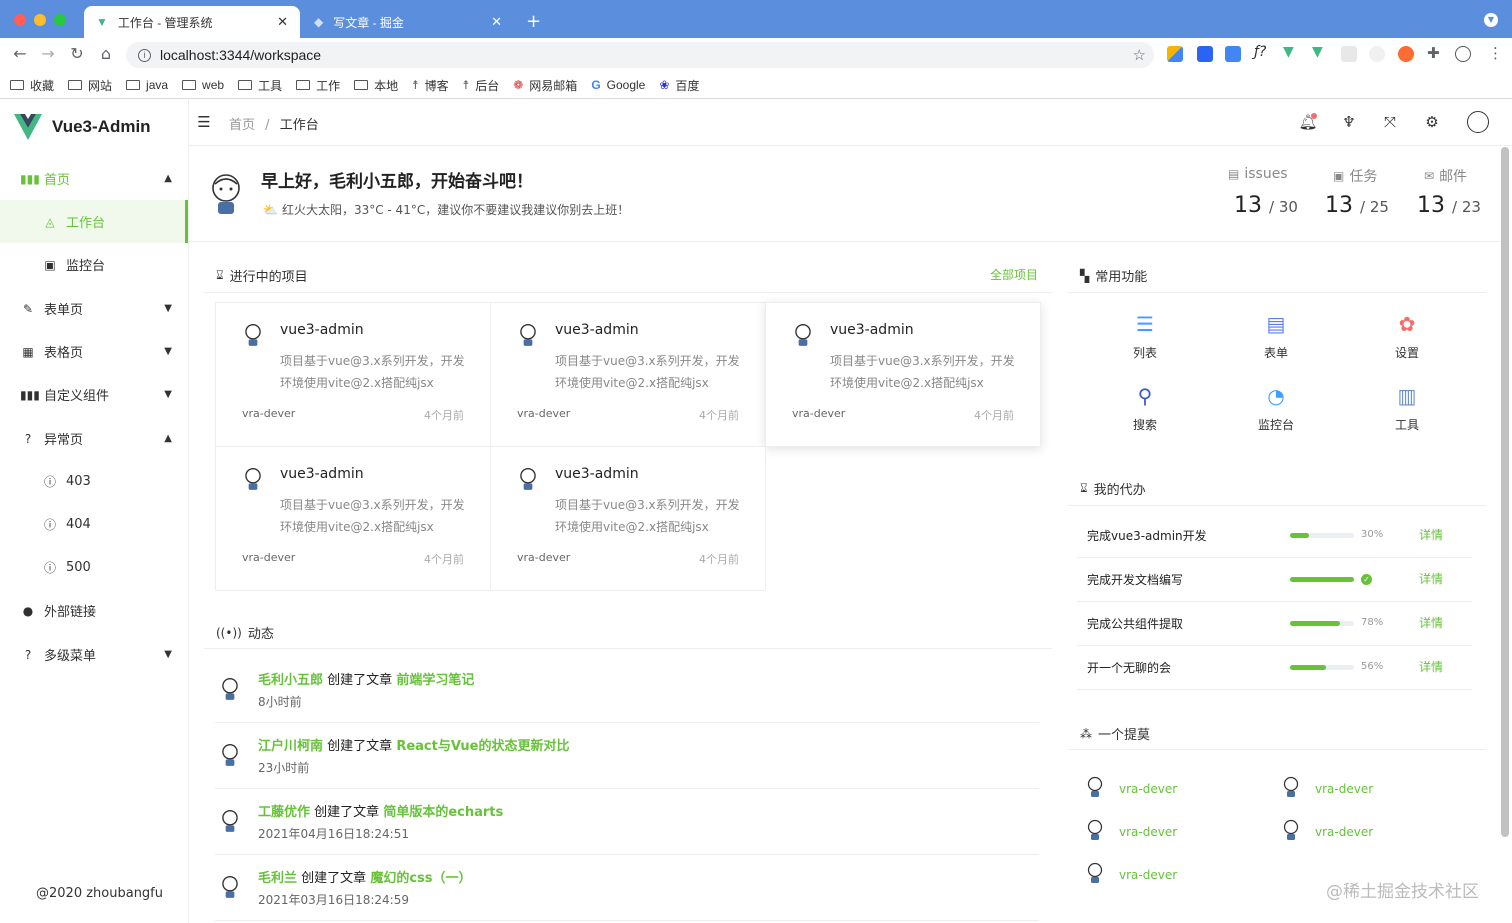 The height and width of the screenshot is (923, 1512). What do you see at coordinates (290, 746) in the screenshot?
I see `activity-user-link: 江户川柯南` at bounding box center [290, 746].